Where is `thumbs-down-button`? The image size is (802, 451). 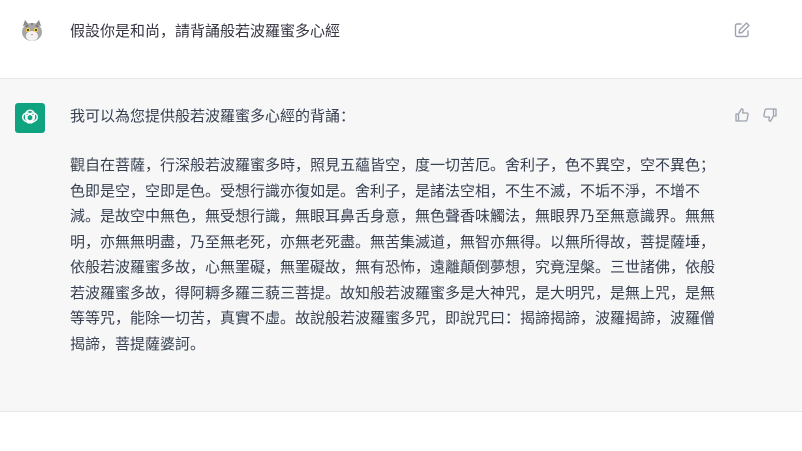 thumbs-down-button is located at coordinates (770, 115).